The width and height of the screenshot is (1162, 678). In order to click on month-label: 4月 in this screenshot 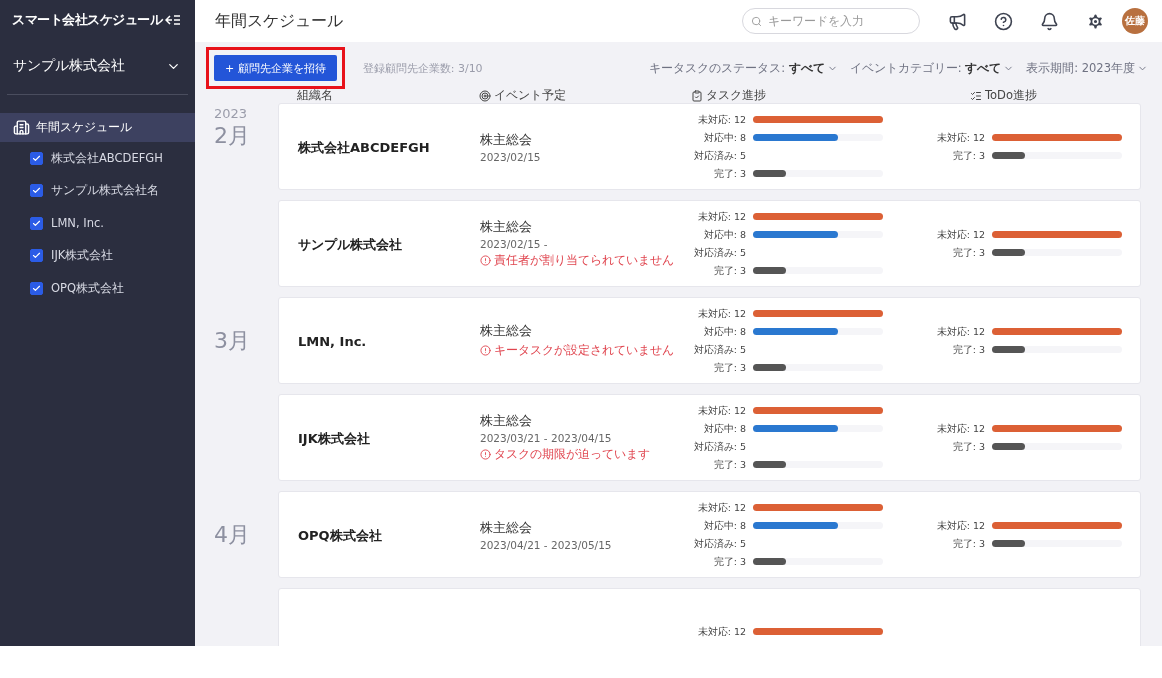, I will do `click(232, 534)`.